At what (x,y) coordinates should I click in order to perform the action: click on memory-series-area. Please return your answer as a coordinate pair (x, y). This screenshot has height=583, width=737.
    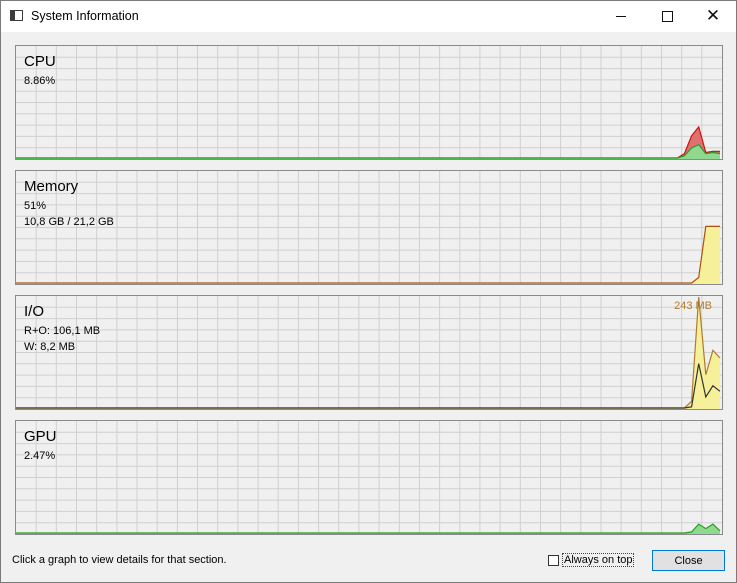
    Looking at the image, I should click on (368, 255).